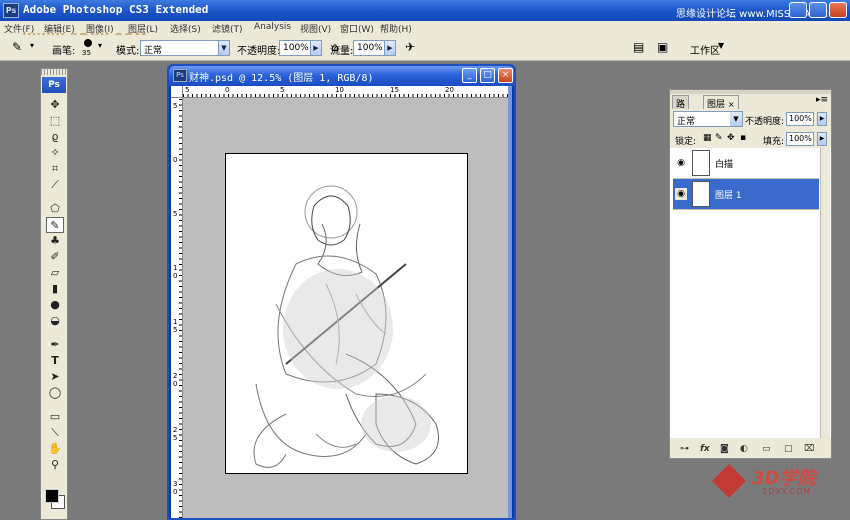 The image size is (850, 520). I want to click on fill-input: 100%, so click(800, 139).